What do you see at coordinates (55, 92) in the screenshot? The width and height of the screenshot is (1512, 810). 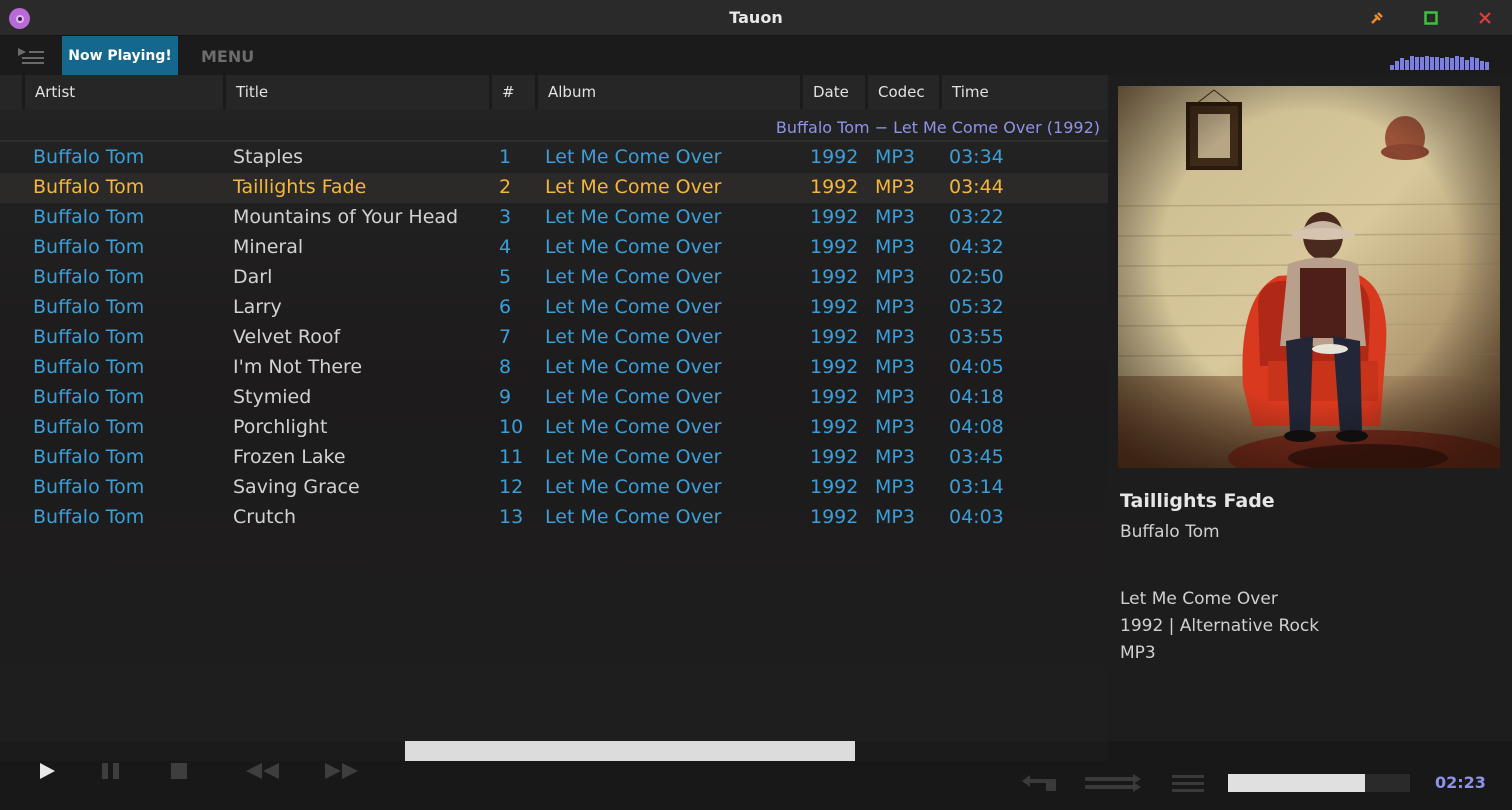 I see `column-header-artist: Artist` at bounding box center [55, 92].